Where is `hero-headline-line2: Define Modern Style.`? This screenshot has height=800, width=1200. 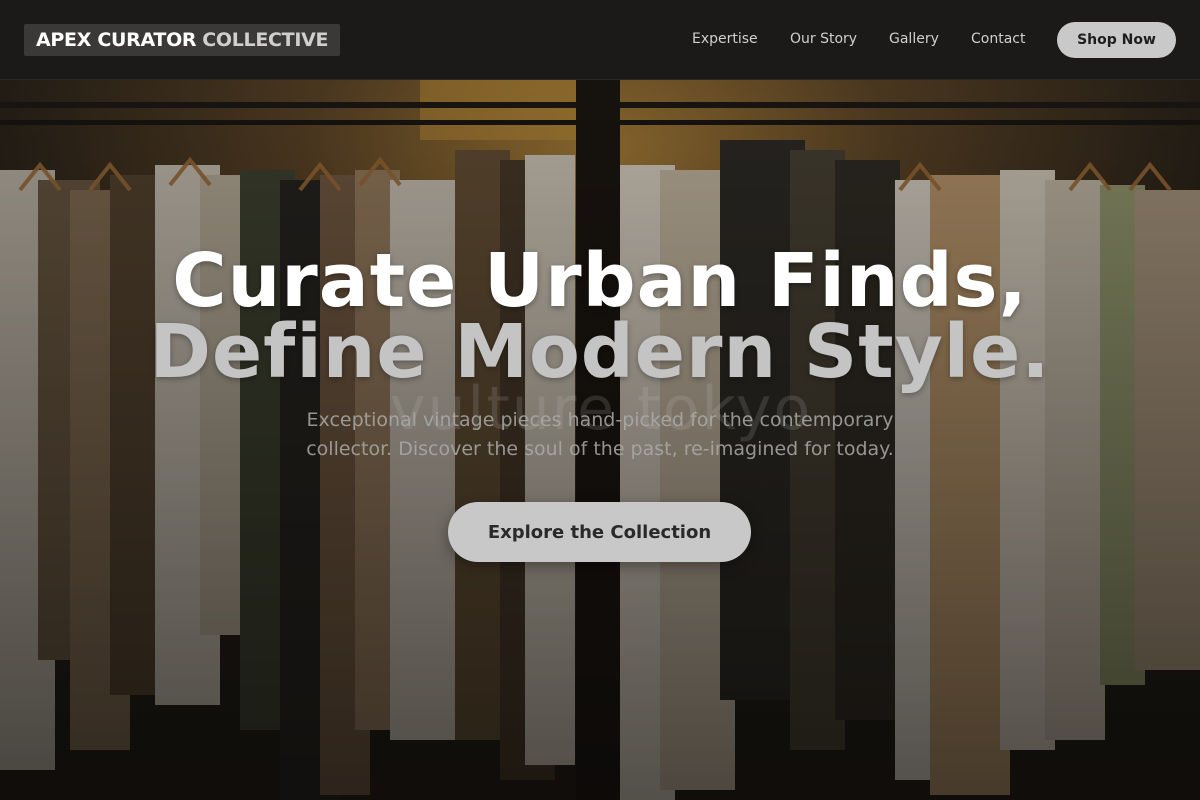
hero-headline-line2: Define Modern Style. is located at coordinates (600, 352).